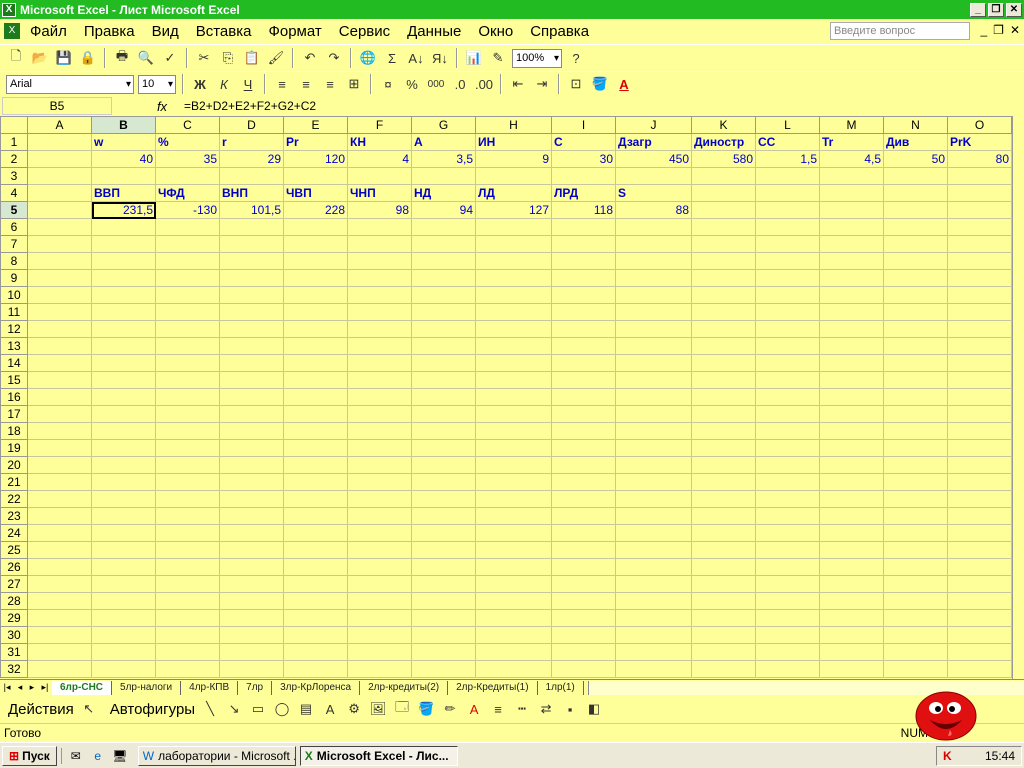 The image size is (1024, 768). Describe the element at coordinates (947, 756) in the screenshot. I see `kaspersky-icon: K` at that location.